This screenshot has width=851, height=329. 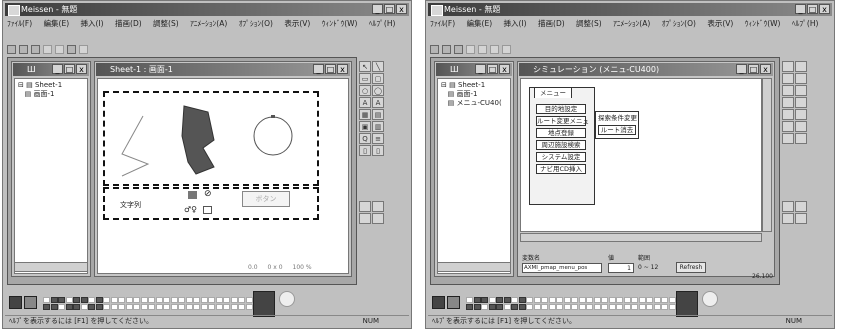 What do you see at coordinates (561, 109) in the screenshot?
I see `menu-item-destination: 目的地設定` at bounding box center [561, 109].